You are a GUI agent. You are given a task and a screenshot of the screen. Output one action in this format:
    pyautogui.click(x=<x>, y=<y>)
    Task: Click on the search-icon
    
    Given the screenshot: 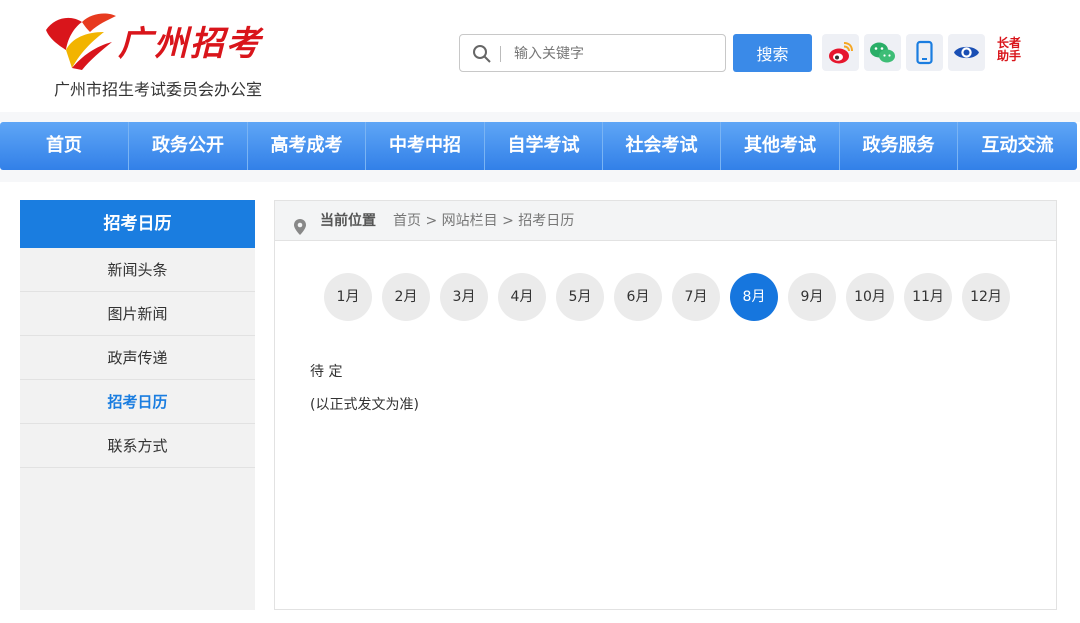 What is the action you would take?
    pyautogui.click(x=482, y=56)
    